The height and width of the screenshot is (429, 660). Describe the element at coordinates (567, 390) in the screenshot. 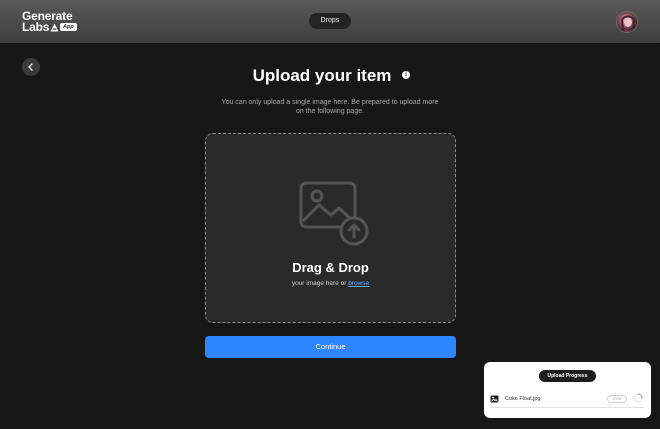

I see `upload-progress-panel: Upload Progress Coke Float.jpg 0/100` at that location.